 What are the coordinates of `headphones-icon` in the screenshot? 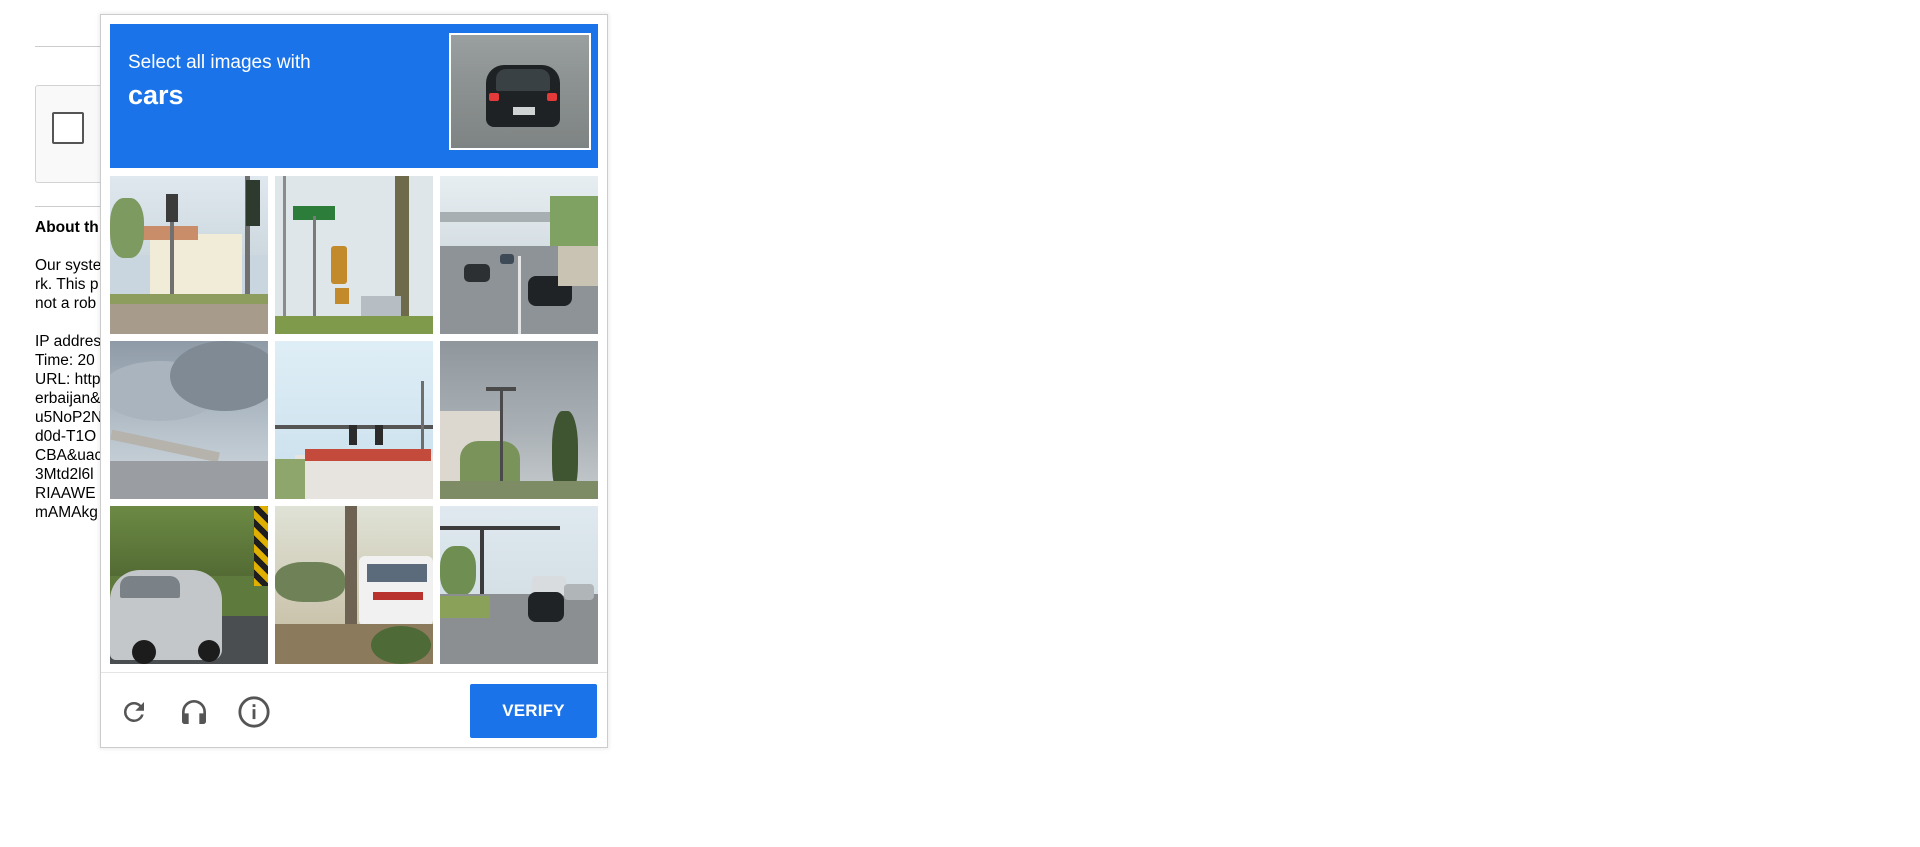 It's located at (194, 712).